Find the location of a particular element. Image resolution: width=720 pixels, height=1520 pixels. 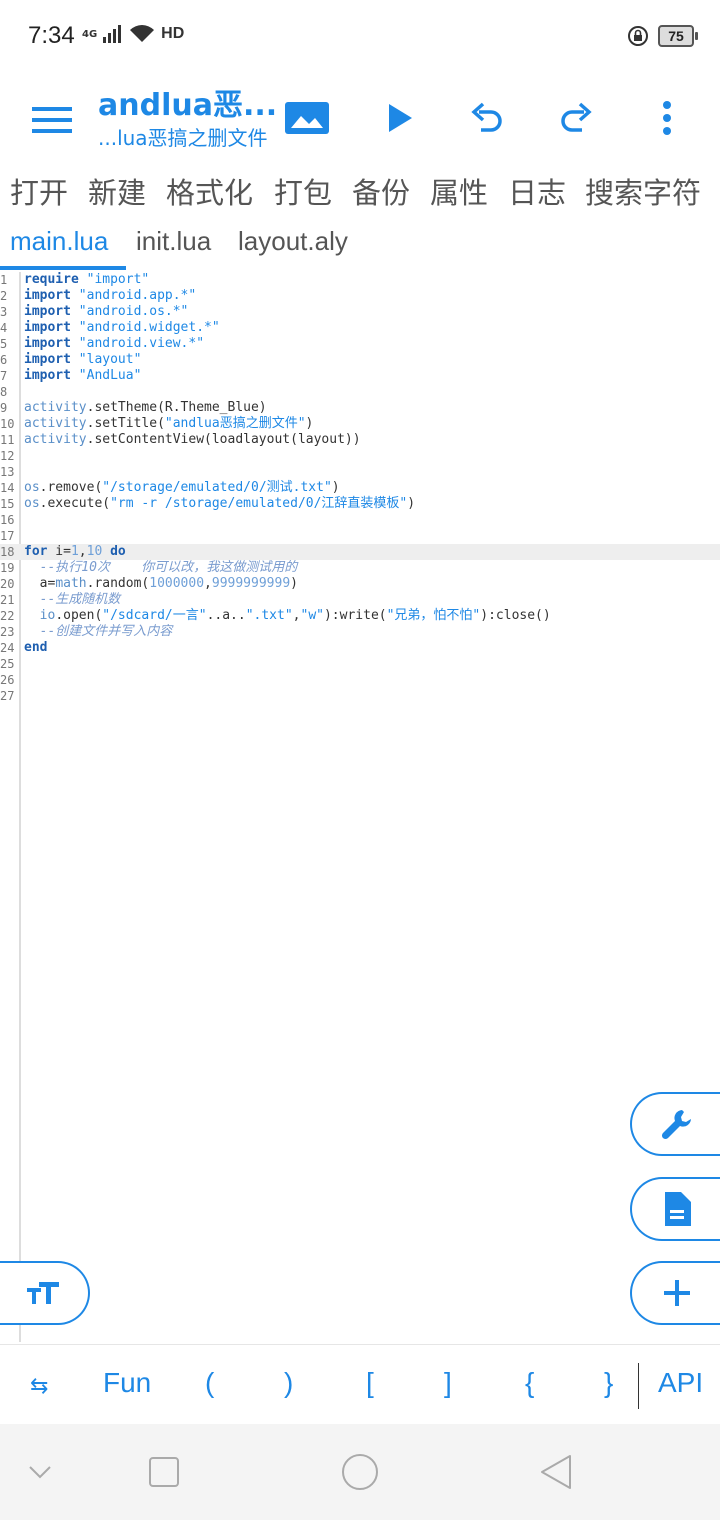

wrench-icon is located at coordinates (676, 1125).